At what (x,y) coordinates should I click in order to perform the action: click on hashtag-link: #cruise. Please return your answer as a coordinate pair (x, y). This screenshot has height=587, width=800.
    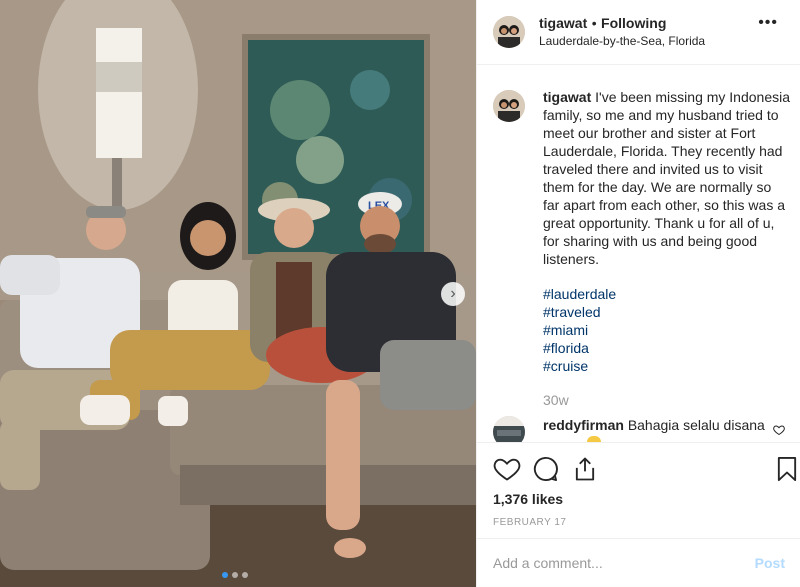
    Looking at the image, I should click on (667, 366).